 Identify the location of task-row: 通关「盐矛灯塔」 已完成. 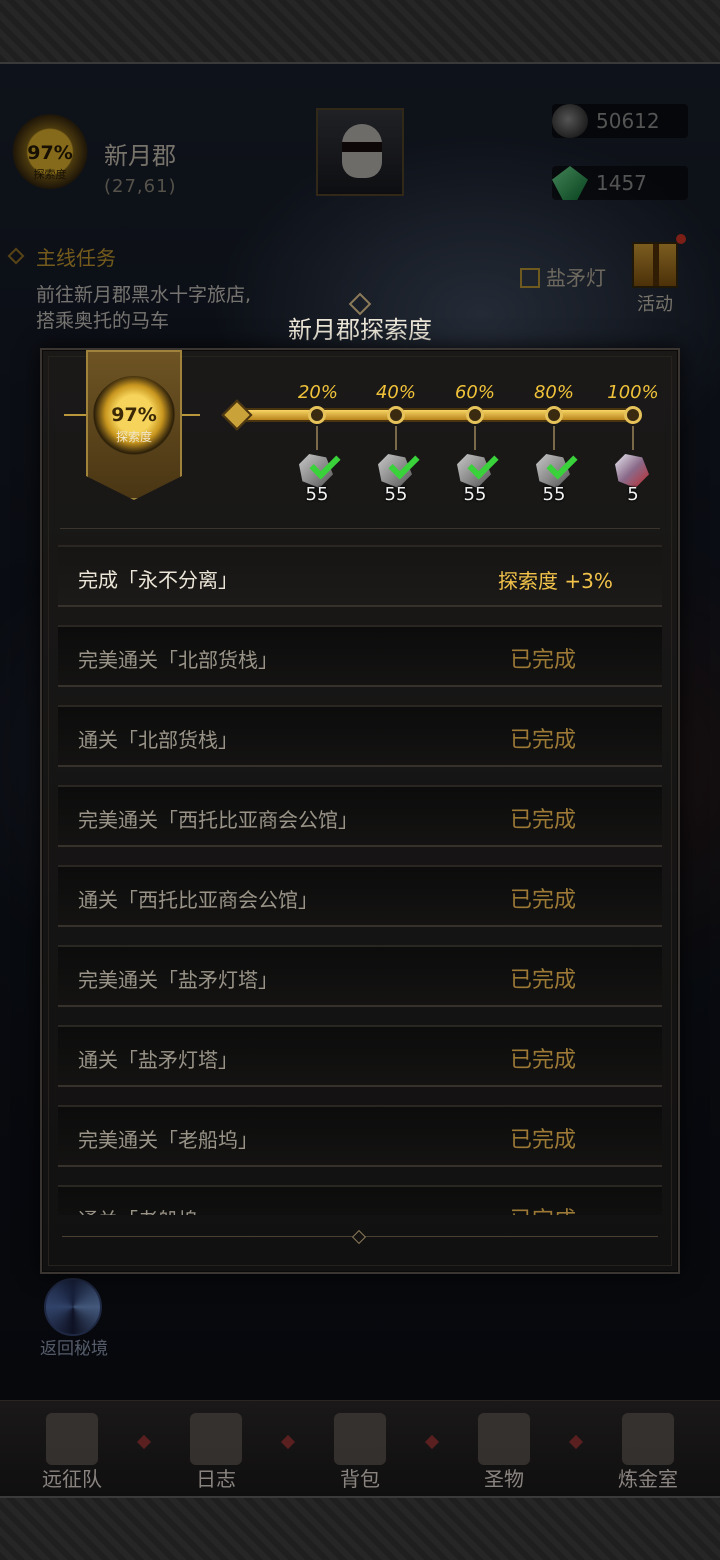
(360, 1056).